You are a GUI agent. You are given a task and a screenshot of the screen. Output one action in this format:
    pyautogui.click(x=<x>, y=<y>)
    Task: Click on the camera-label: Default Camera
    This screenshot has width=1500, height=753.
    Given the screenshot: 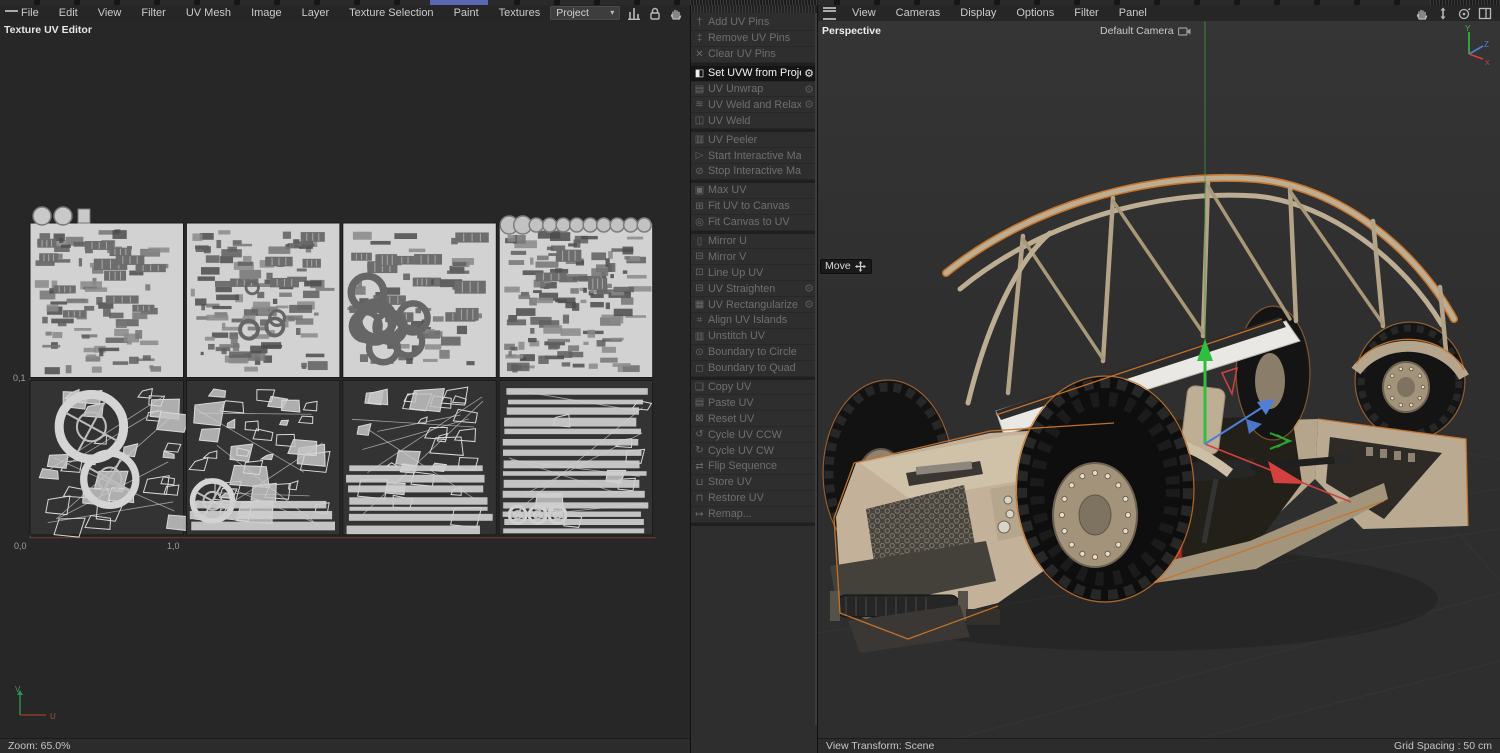 What is the action you would take?
    pyautogui.click(x=1145, y=31)
    